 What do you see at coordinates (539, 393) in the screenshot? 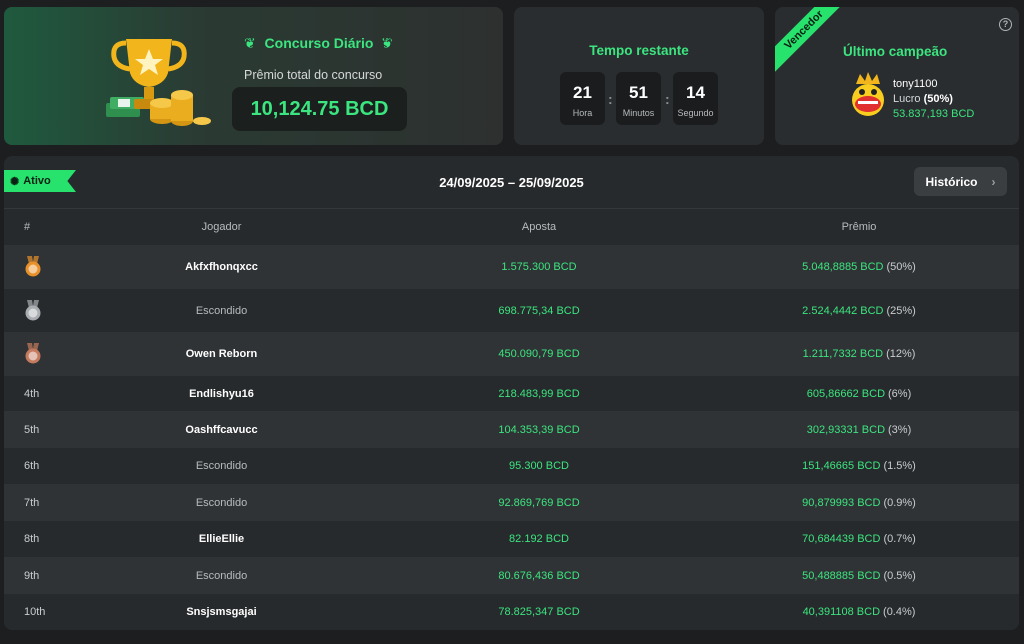
I see `bet-cell: 218.483,99 BCD` at bounding box center [539, 393].